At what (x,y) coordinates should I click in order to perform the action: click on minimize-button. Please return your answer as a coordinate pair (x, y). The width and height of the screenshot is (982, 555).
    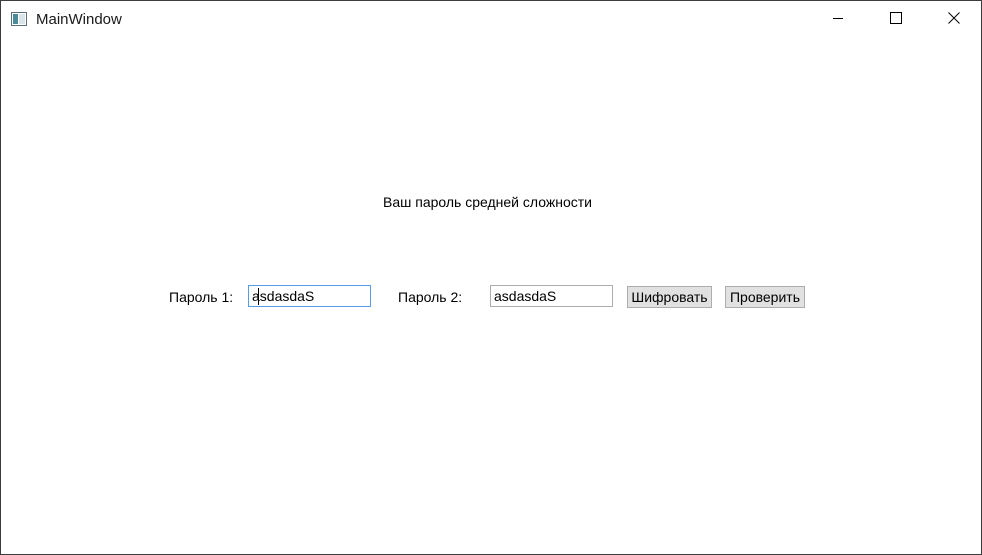
    Looking at the image, I should click on (838, 20).